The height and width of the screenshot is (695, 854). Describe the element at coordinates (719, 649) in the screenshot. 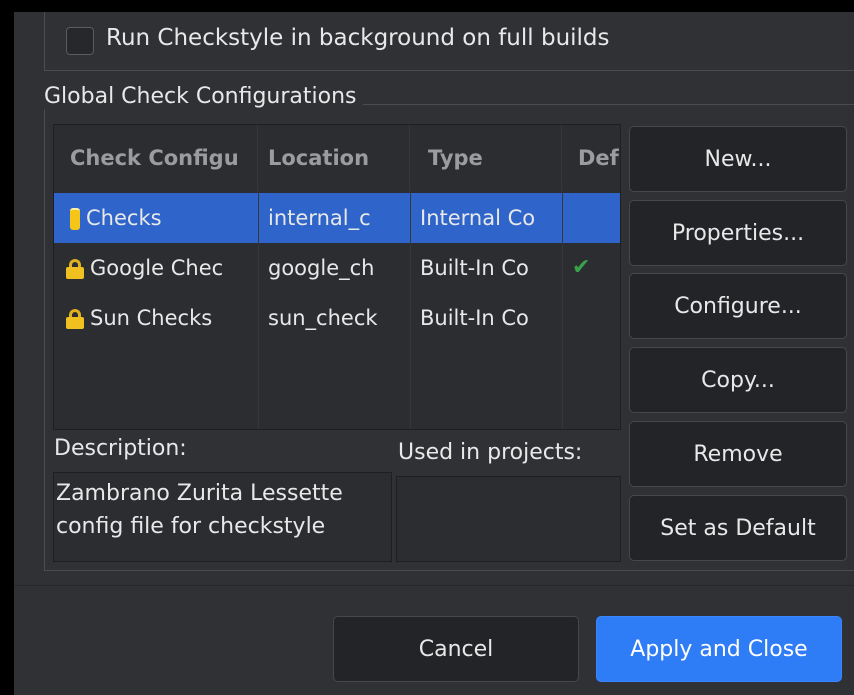

I see `apply-and-close-button: Apply and Close` at that location.